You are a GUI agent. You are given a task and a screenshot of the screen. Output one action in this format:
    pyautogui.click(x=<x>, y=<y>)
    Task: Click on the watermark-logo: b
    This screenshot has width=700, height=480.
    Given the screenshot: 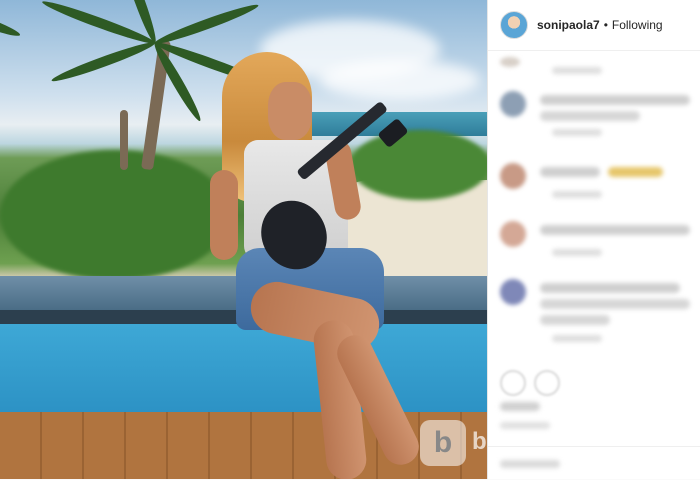 What is the action you would take?
    pyautogui.click(x=443, y=443)
    